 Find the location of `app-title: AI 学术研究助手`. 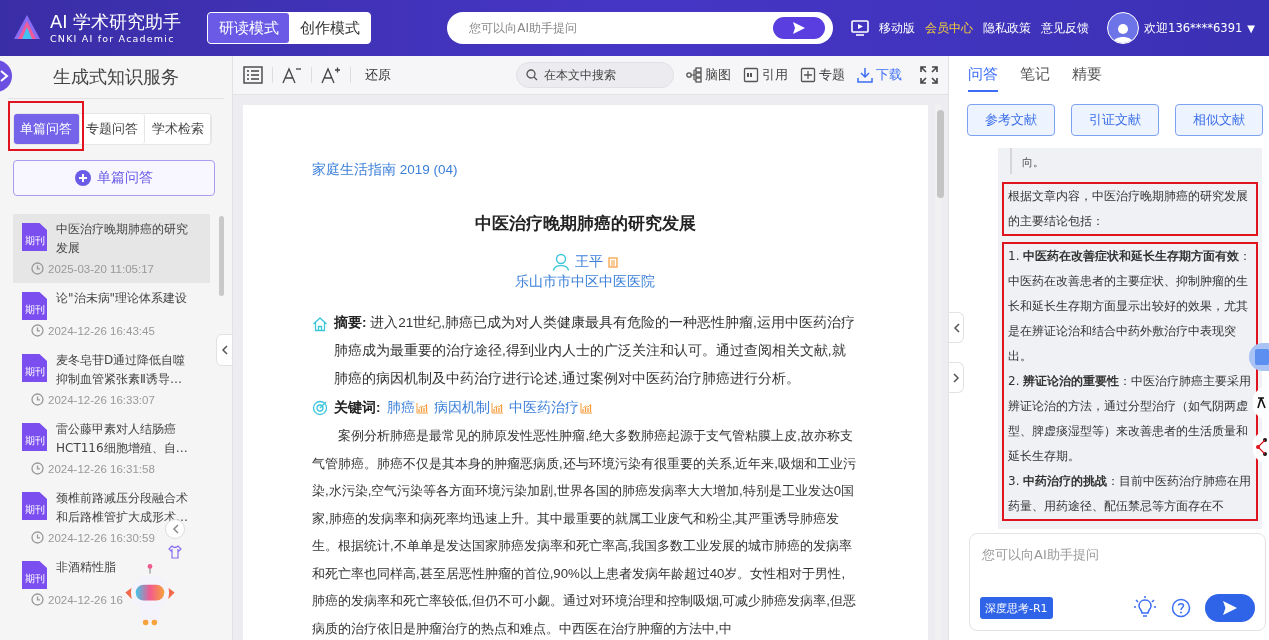

app-title: AI 学术研究助手 is located at coordinates (116, 22).